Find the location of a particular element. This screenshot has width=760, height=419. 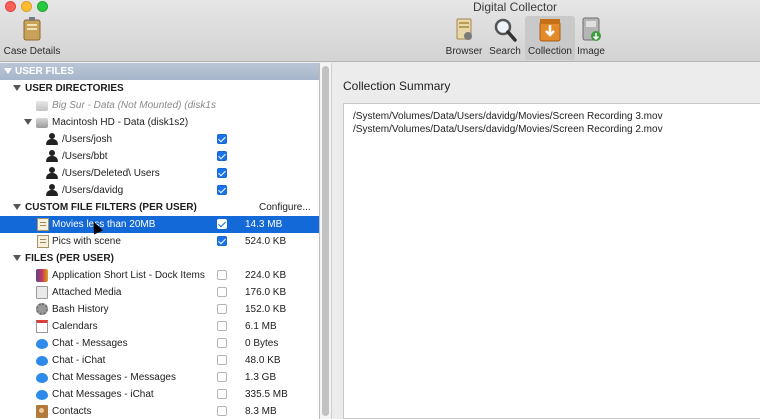

window-title: Digital Collector is located at coordinates (515, 7).